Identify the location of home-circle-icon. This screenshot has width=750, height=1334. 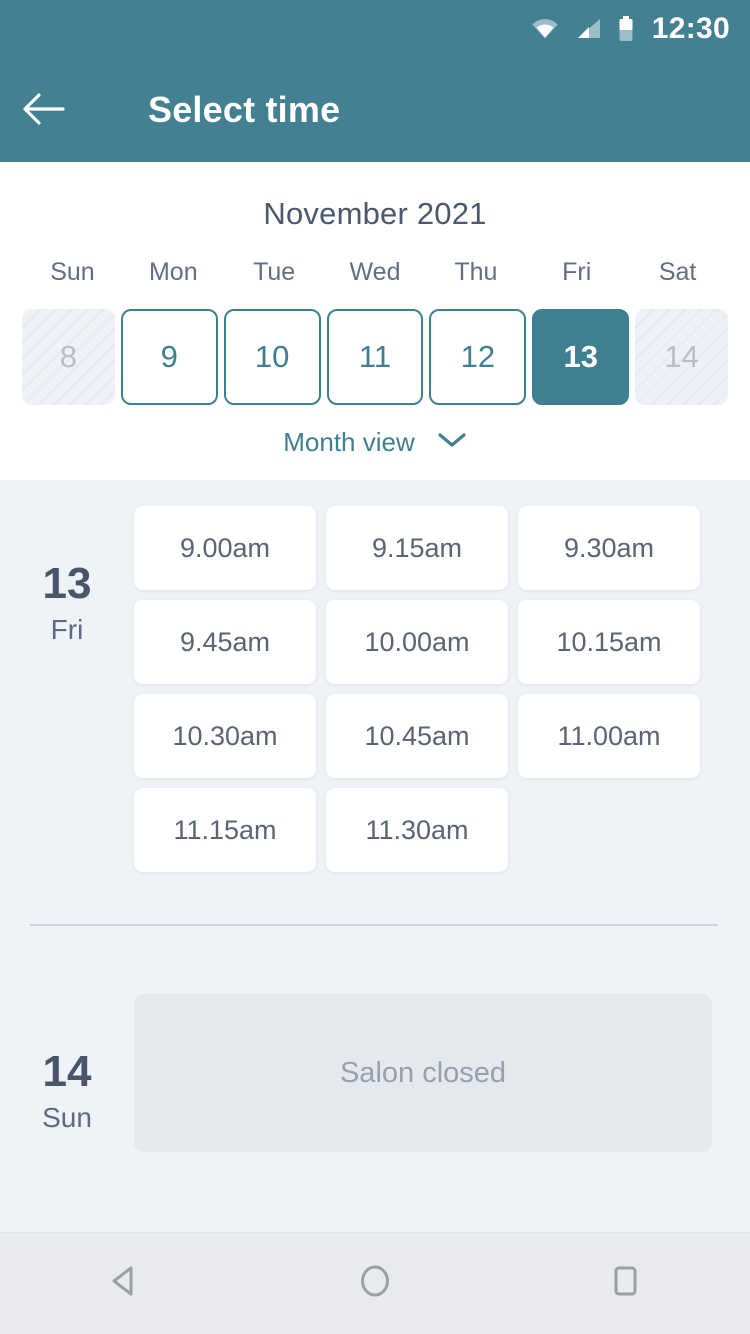
(375, 1283).